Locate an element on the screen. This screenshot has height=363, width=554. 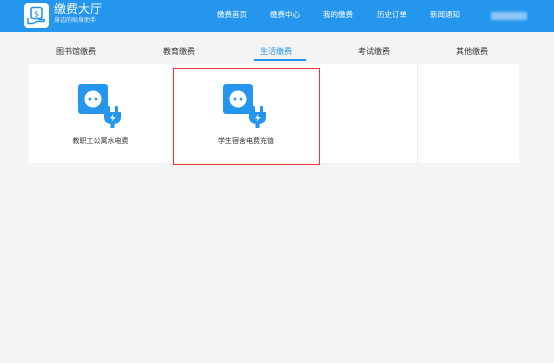
card-label: 学生宿舍电费充值 is located at coordinates (246, 141).